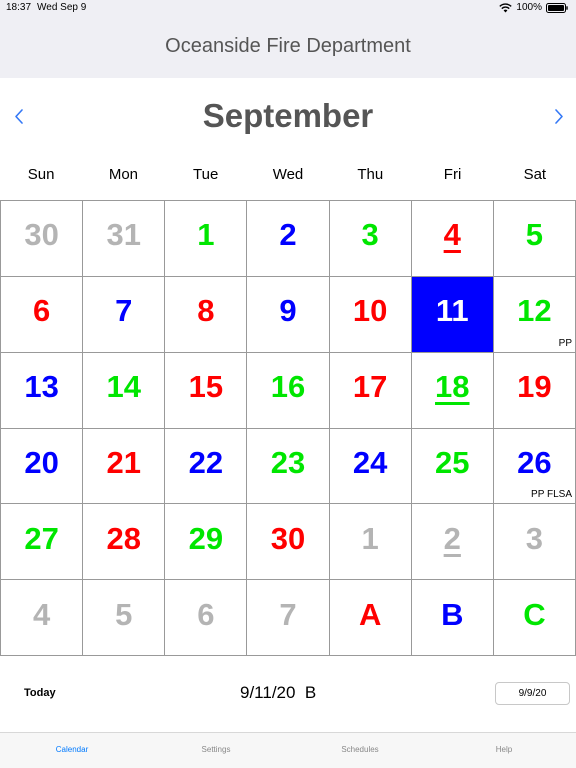 This screenshot has width=576, height=768. I want to click on weekday-label: Mon, so click(123, 174).